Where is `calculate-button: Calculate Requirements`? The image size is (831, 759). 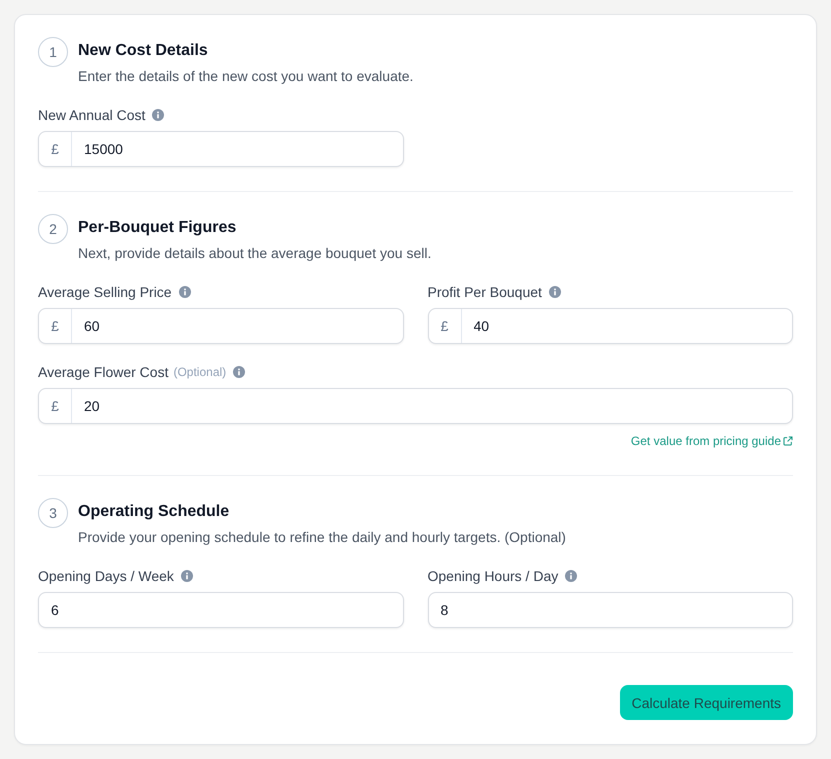
calculate-button: Calculate Requirements is located at coordinates (706, 702).